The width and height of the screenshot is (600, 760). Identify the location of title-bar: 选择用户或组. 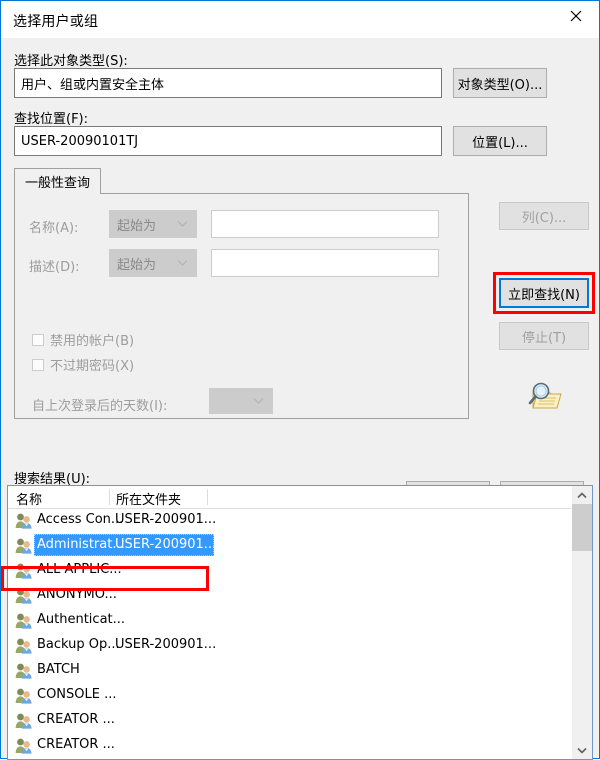
(300, 19).